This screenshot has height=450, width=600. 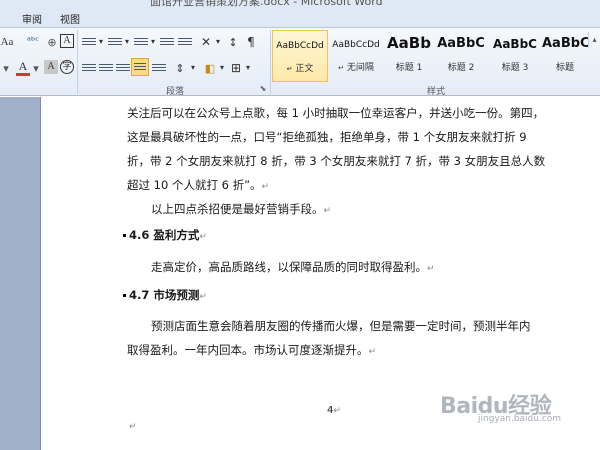 I want to click on font-color-label: A, so click(x=23, y=65).